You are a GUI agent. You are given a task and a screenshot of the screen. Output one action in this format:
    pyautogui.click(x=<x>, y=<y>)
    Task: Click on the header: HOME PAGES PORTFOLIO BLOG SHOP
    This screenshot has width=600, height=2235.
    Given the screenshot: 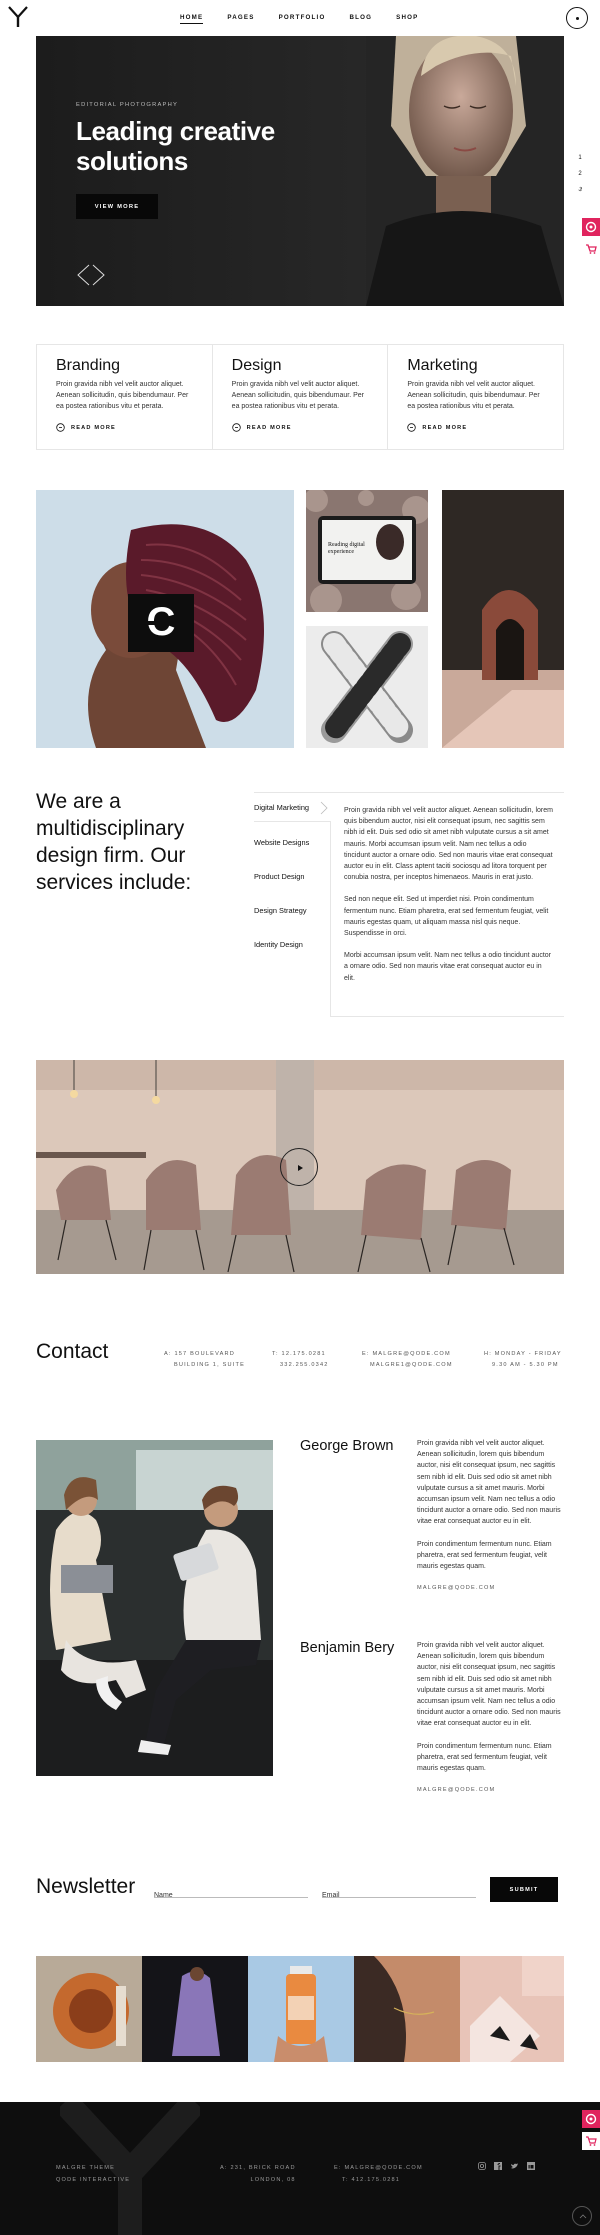 What is the action you would take?
    pyautogui.click(x=300, y=17)
    